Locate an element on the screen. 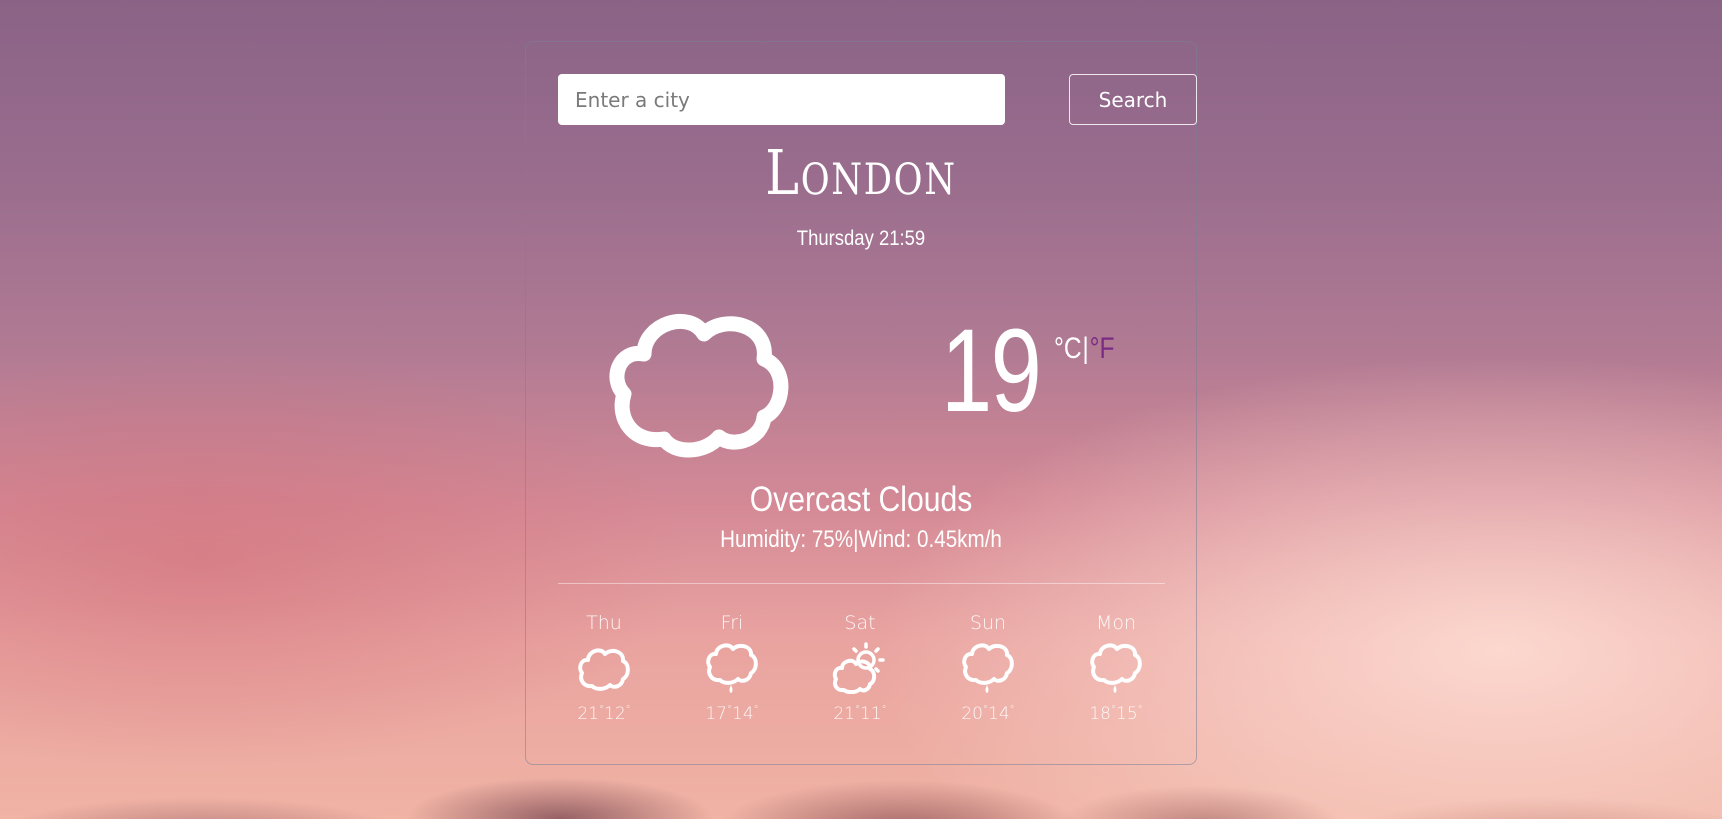 This screenshot has width=1722, height=819. forecast-temps: 21°11° is located at coordinates (860, 714).